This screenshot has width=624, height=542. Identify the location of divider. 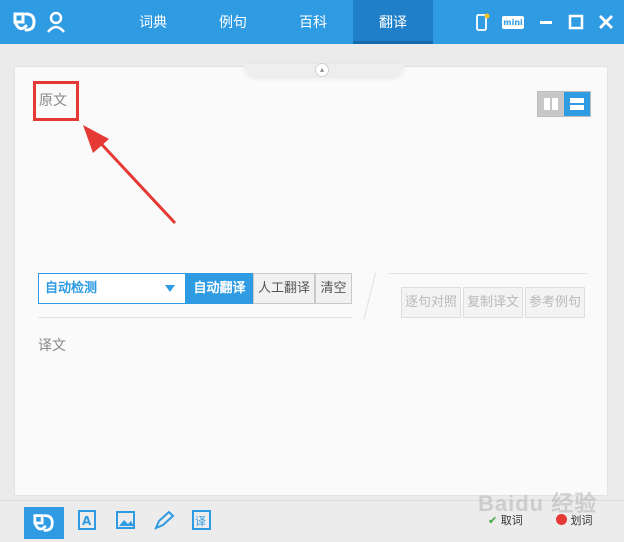
(195, 317).